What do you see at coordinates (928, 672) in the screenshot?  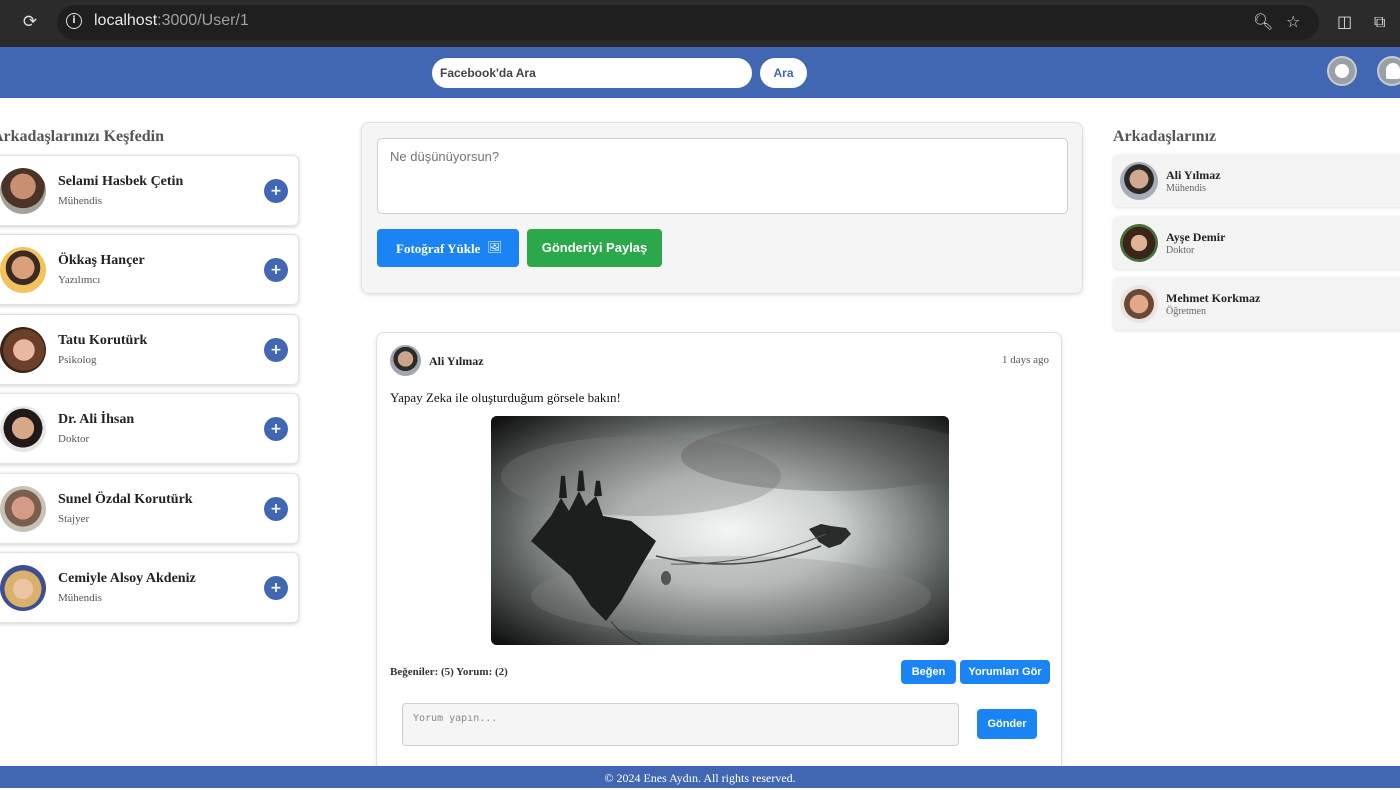 I see `like-button: Beğen` at bounding box center [928, 672].